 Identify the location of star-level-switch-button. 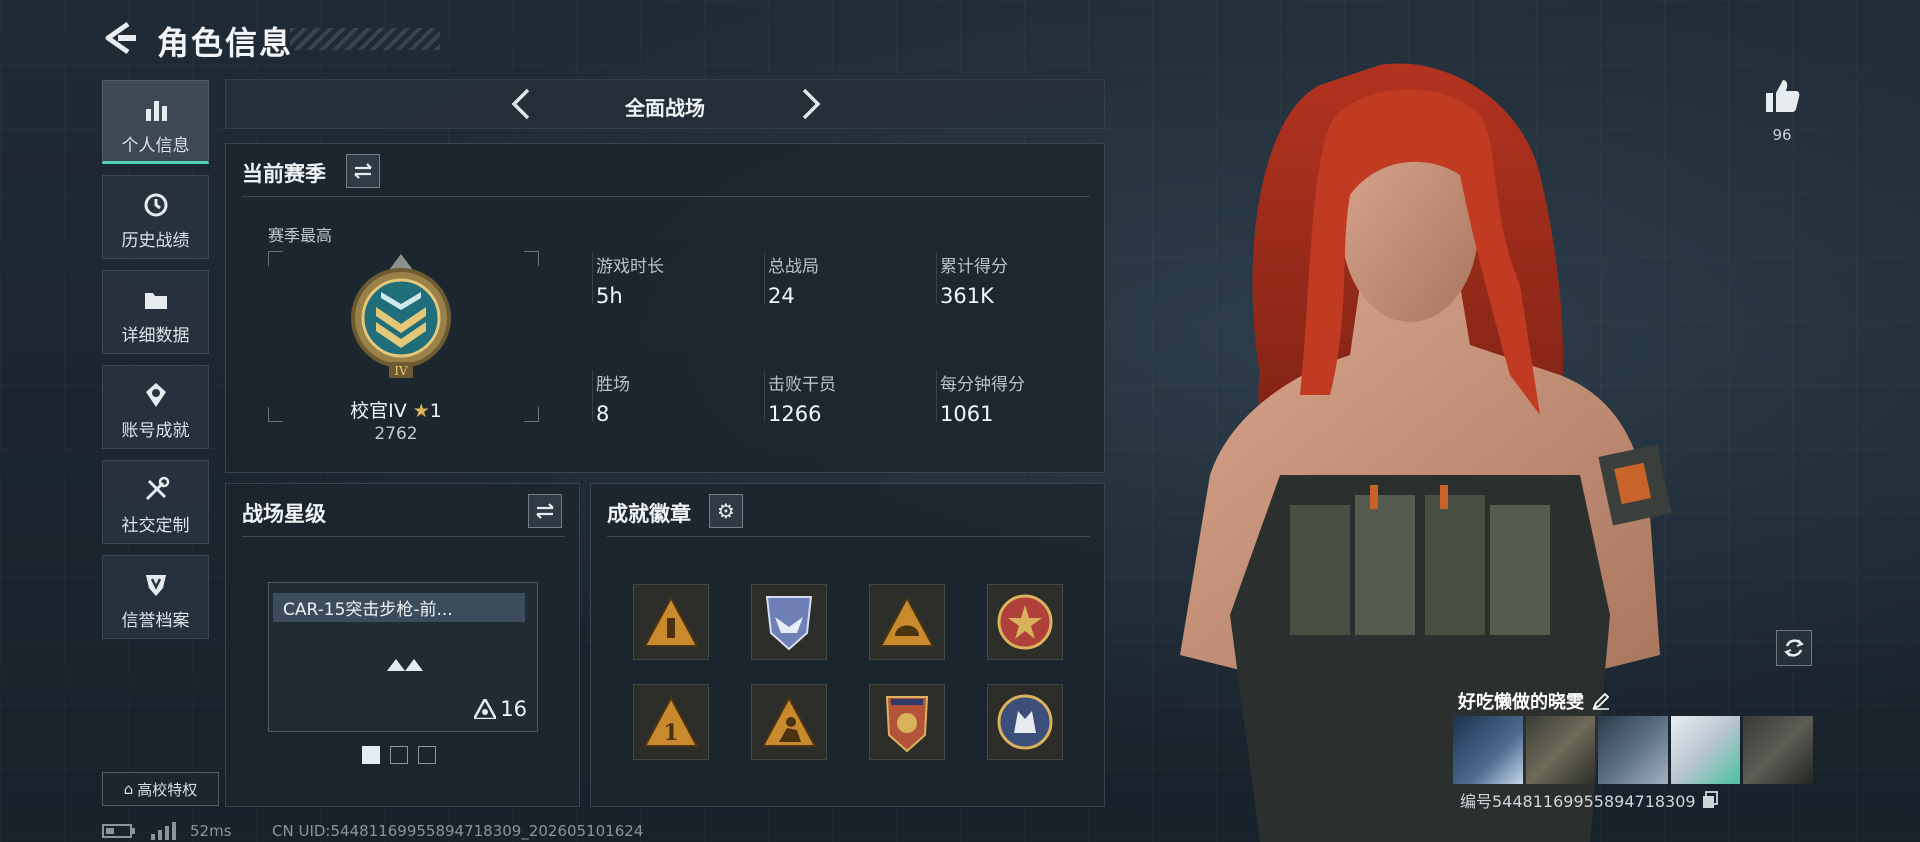
(545, 511).